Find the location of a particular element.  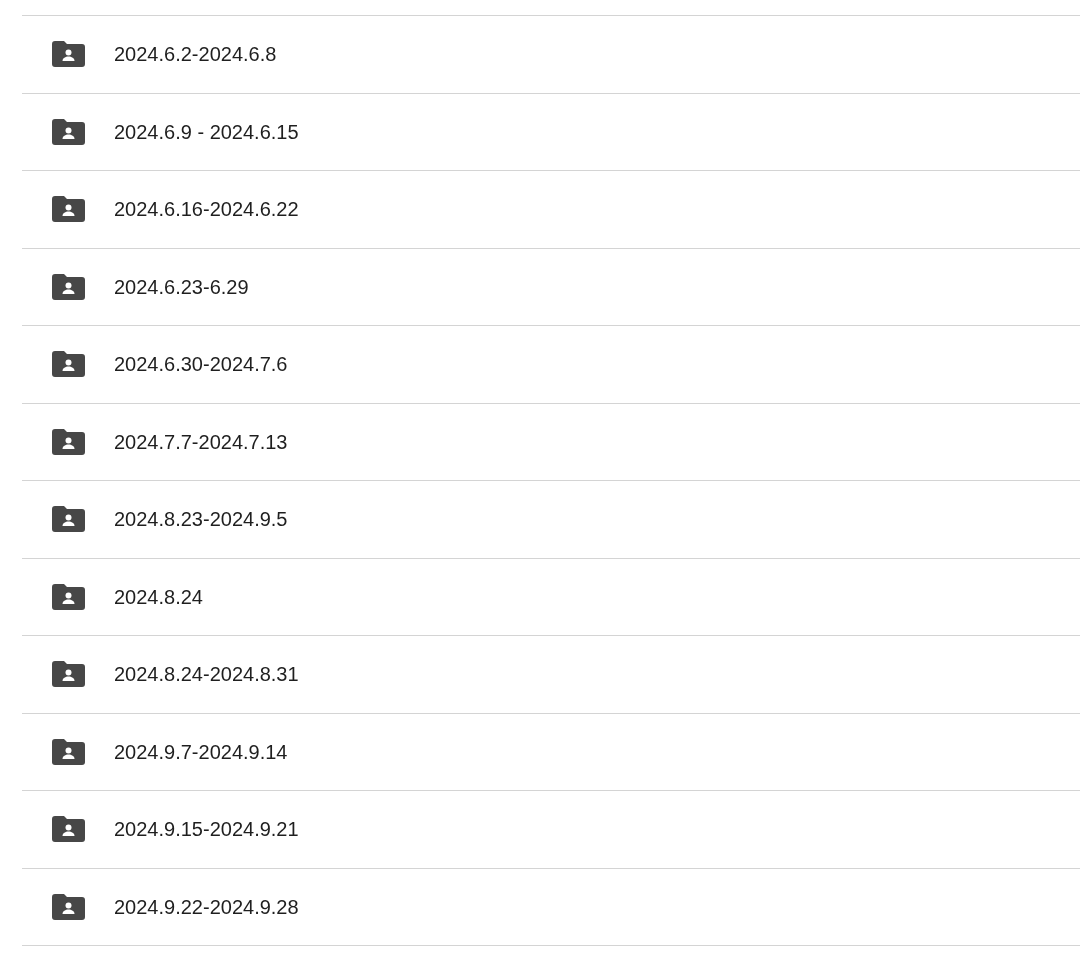

folder-name: 2024.9.7-2024.9.14 is located at coordinates (201, 752).